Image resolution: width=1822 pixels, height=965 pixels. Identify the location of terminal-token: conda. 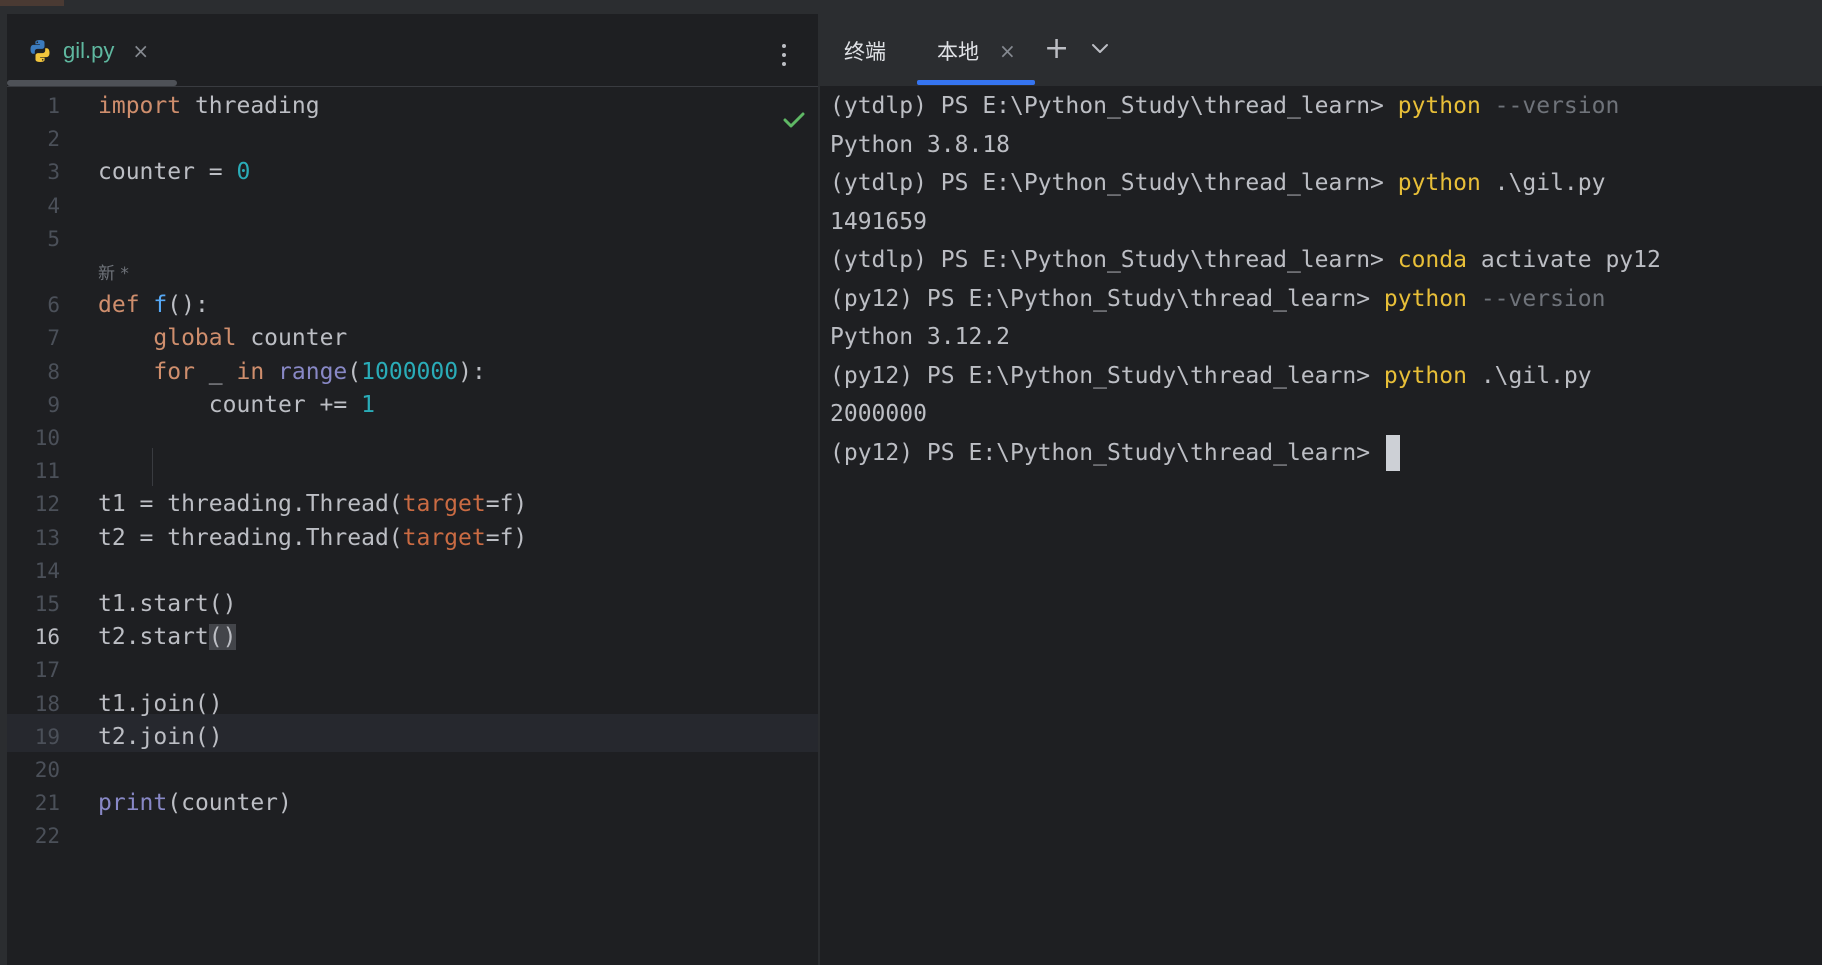
(1432, 260).